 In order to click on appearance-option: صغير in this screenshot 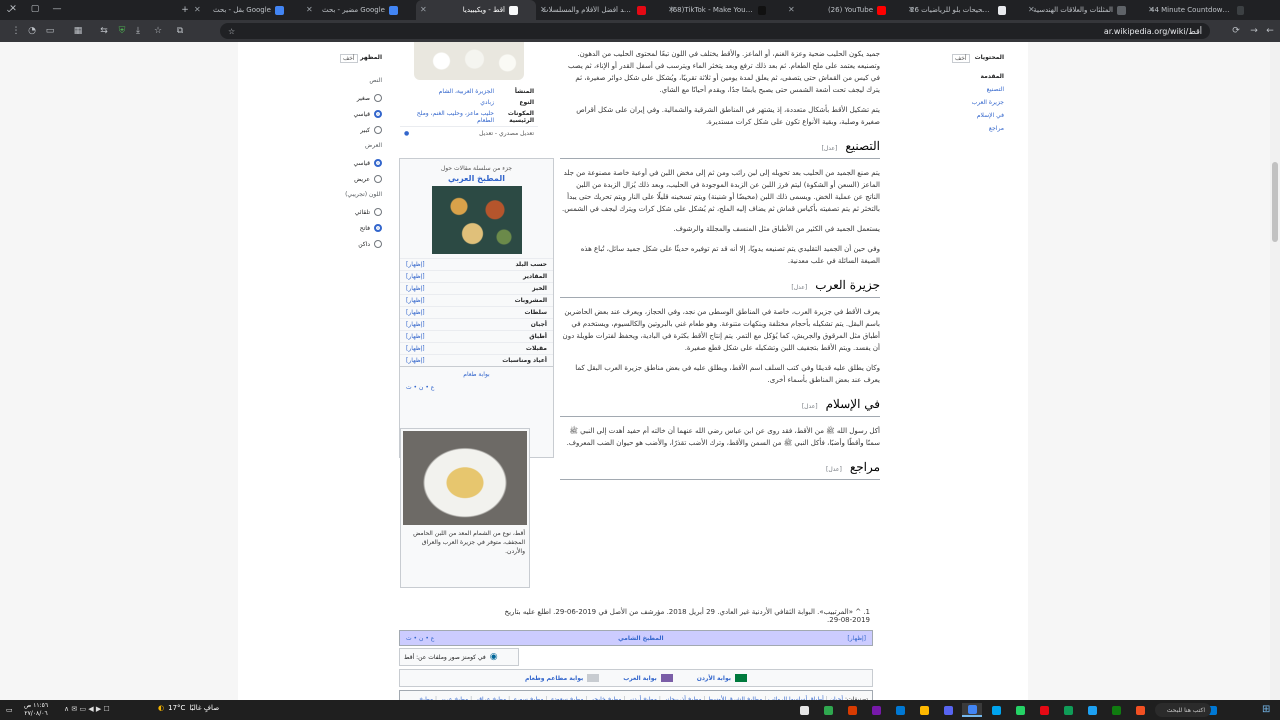, I will do `click(361, 98)`.